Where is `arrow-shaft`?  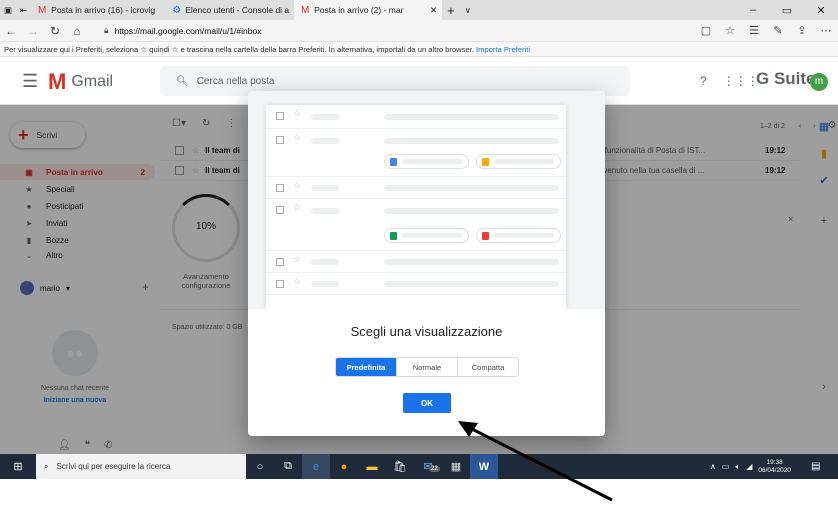 arrow-shaft is located at coordinates (541, 464).